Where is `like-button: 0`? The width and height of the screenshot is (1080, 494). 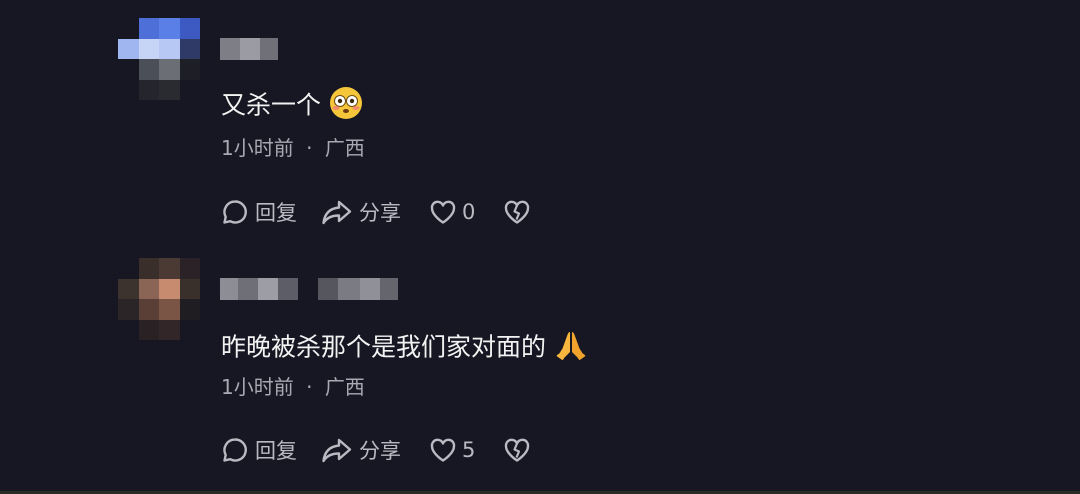 like-button: 0 is located at coordinates (452, 212).